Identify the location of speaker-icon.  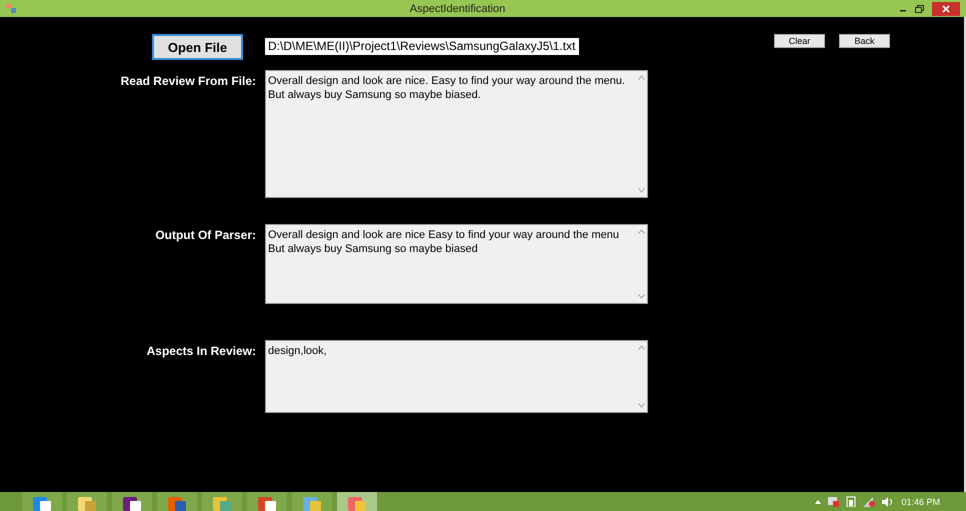
(888, 501).